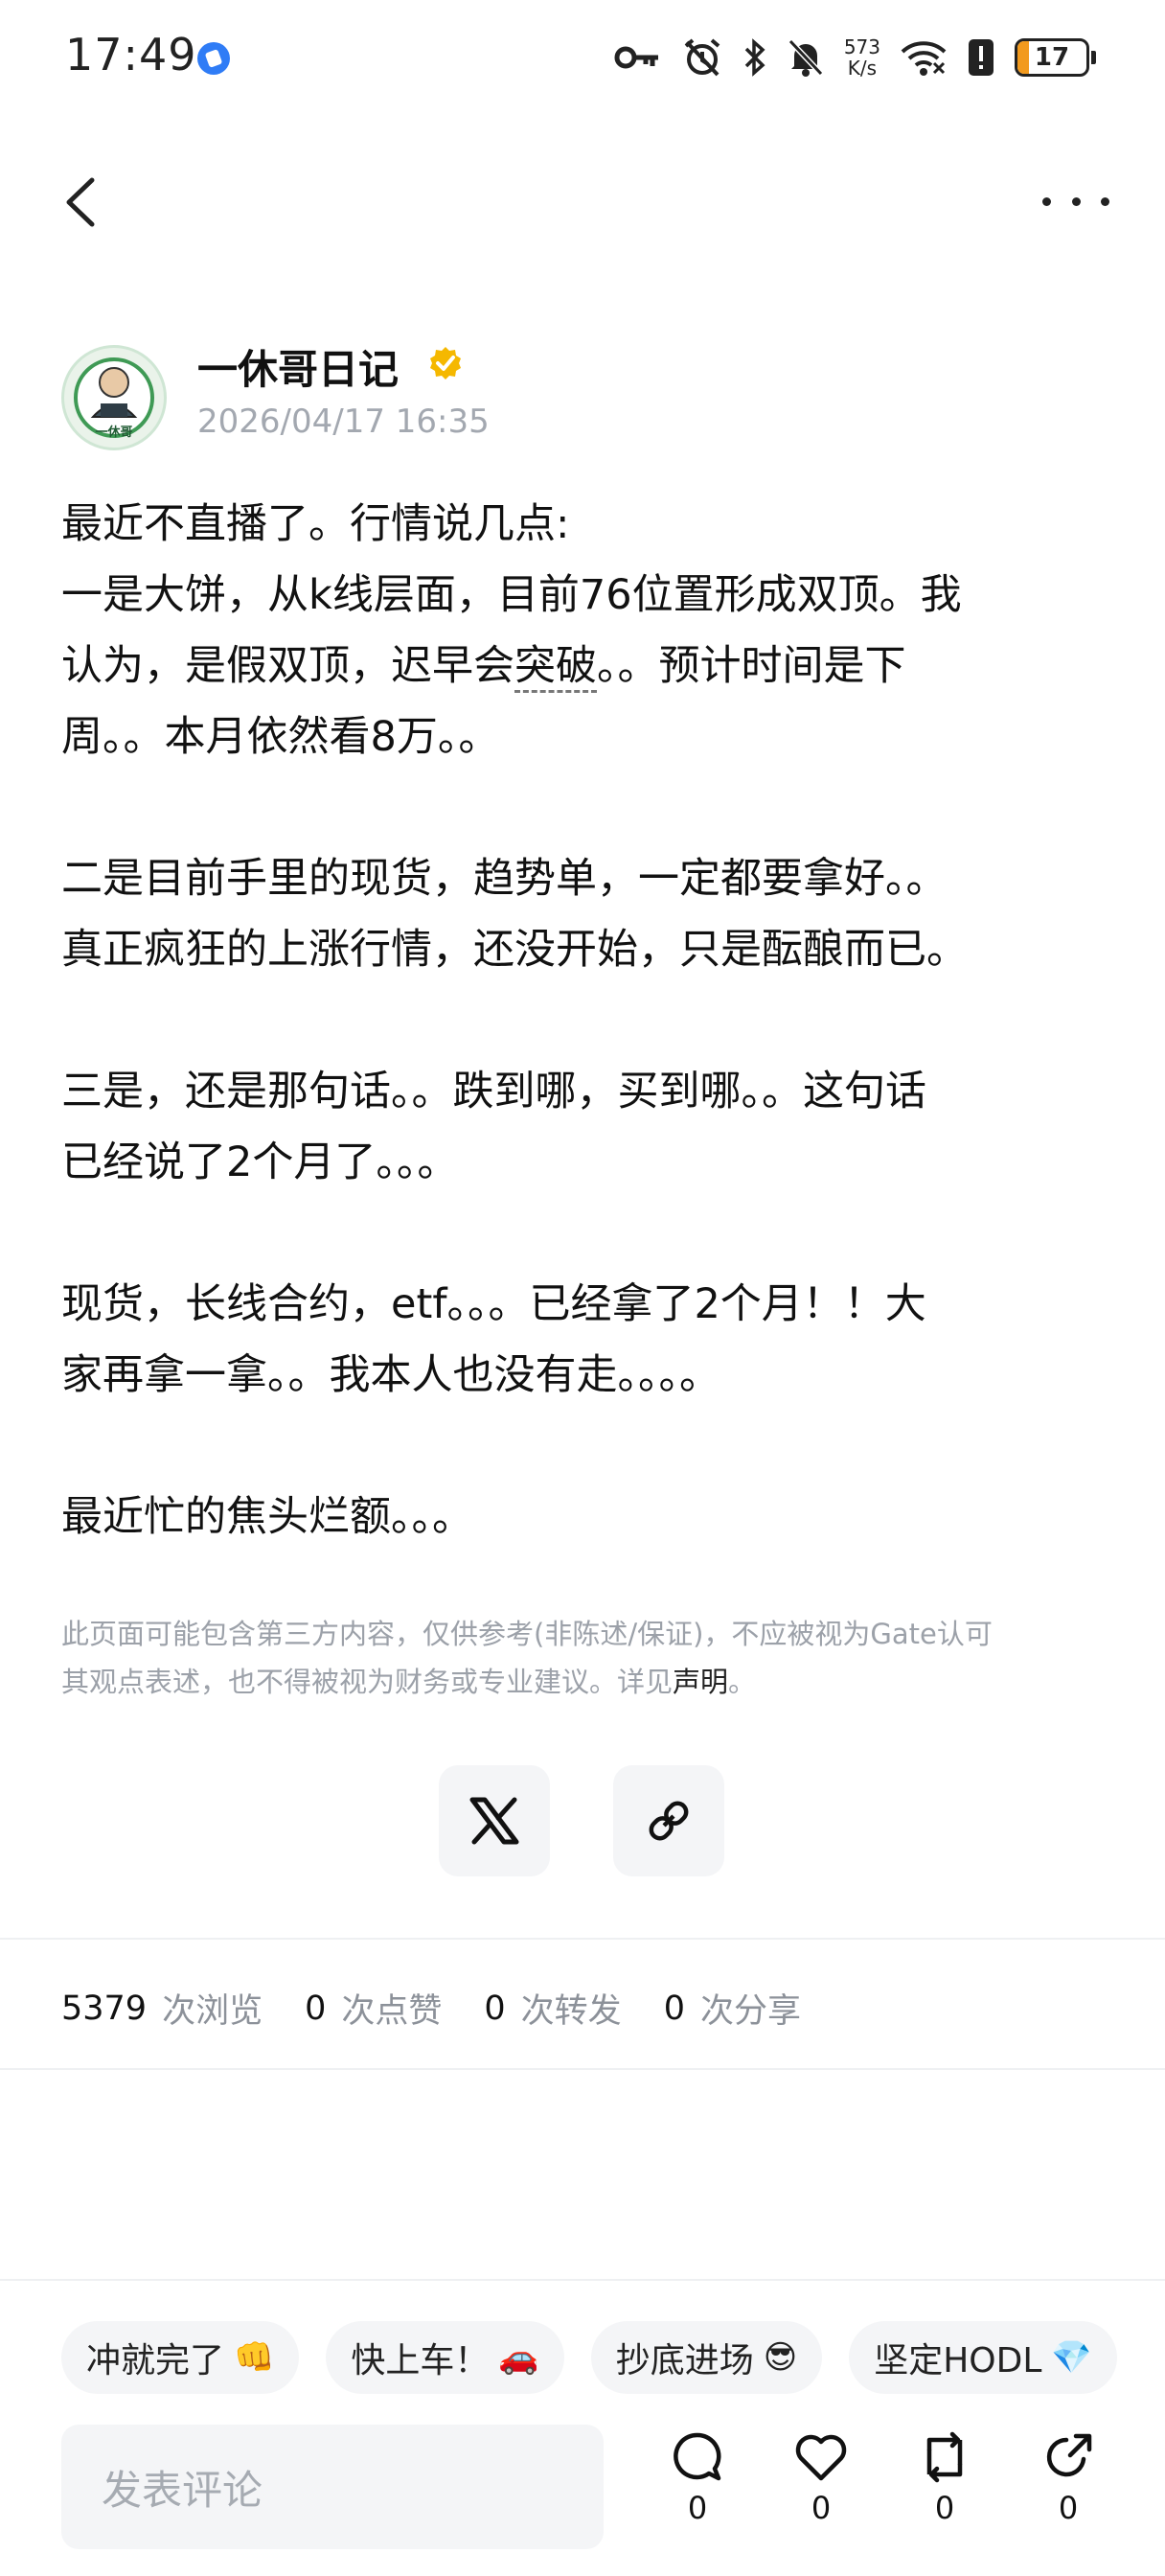 The height and width of the screenshot is (2576, 1165). Describe the element at coordinates (674, 2008) in the screenshot. I see `shares-count: 0` at that location.